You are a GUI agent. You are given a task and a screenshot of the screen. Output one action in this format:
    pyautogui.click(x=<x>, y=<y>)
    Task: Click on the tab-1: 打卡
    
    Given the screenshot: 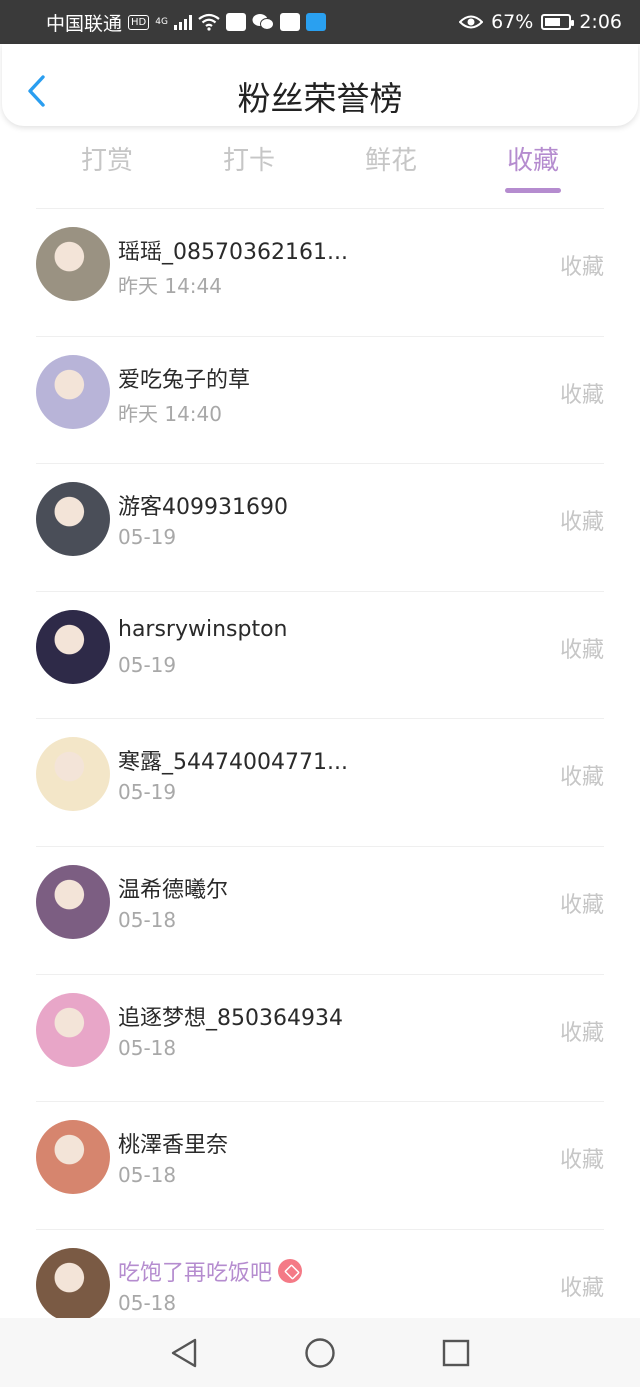 What is the action you would take?
    pyautogui.click(x=249, y=170)
    